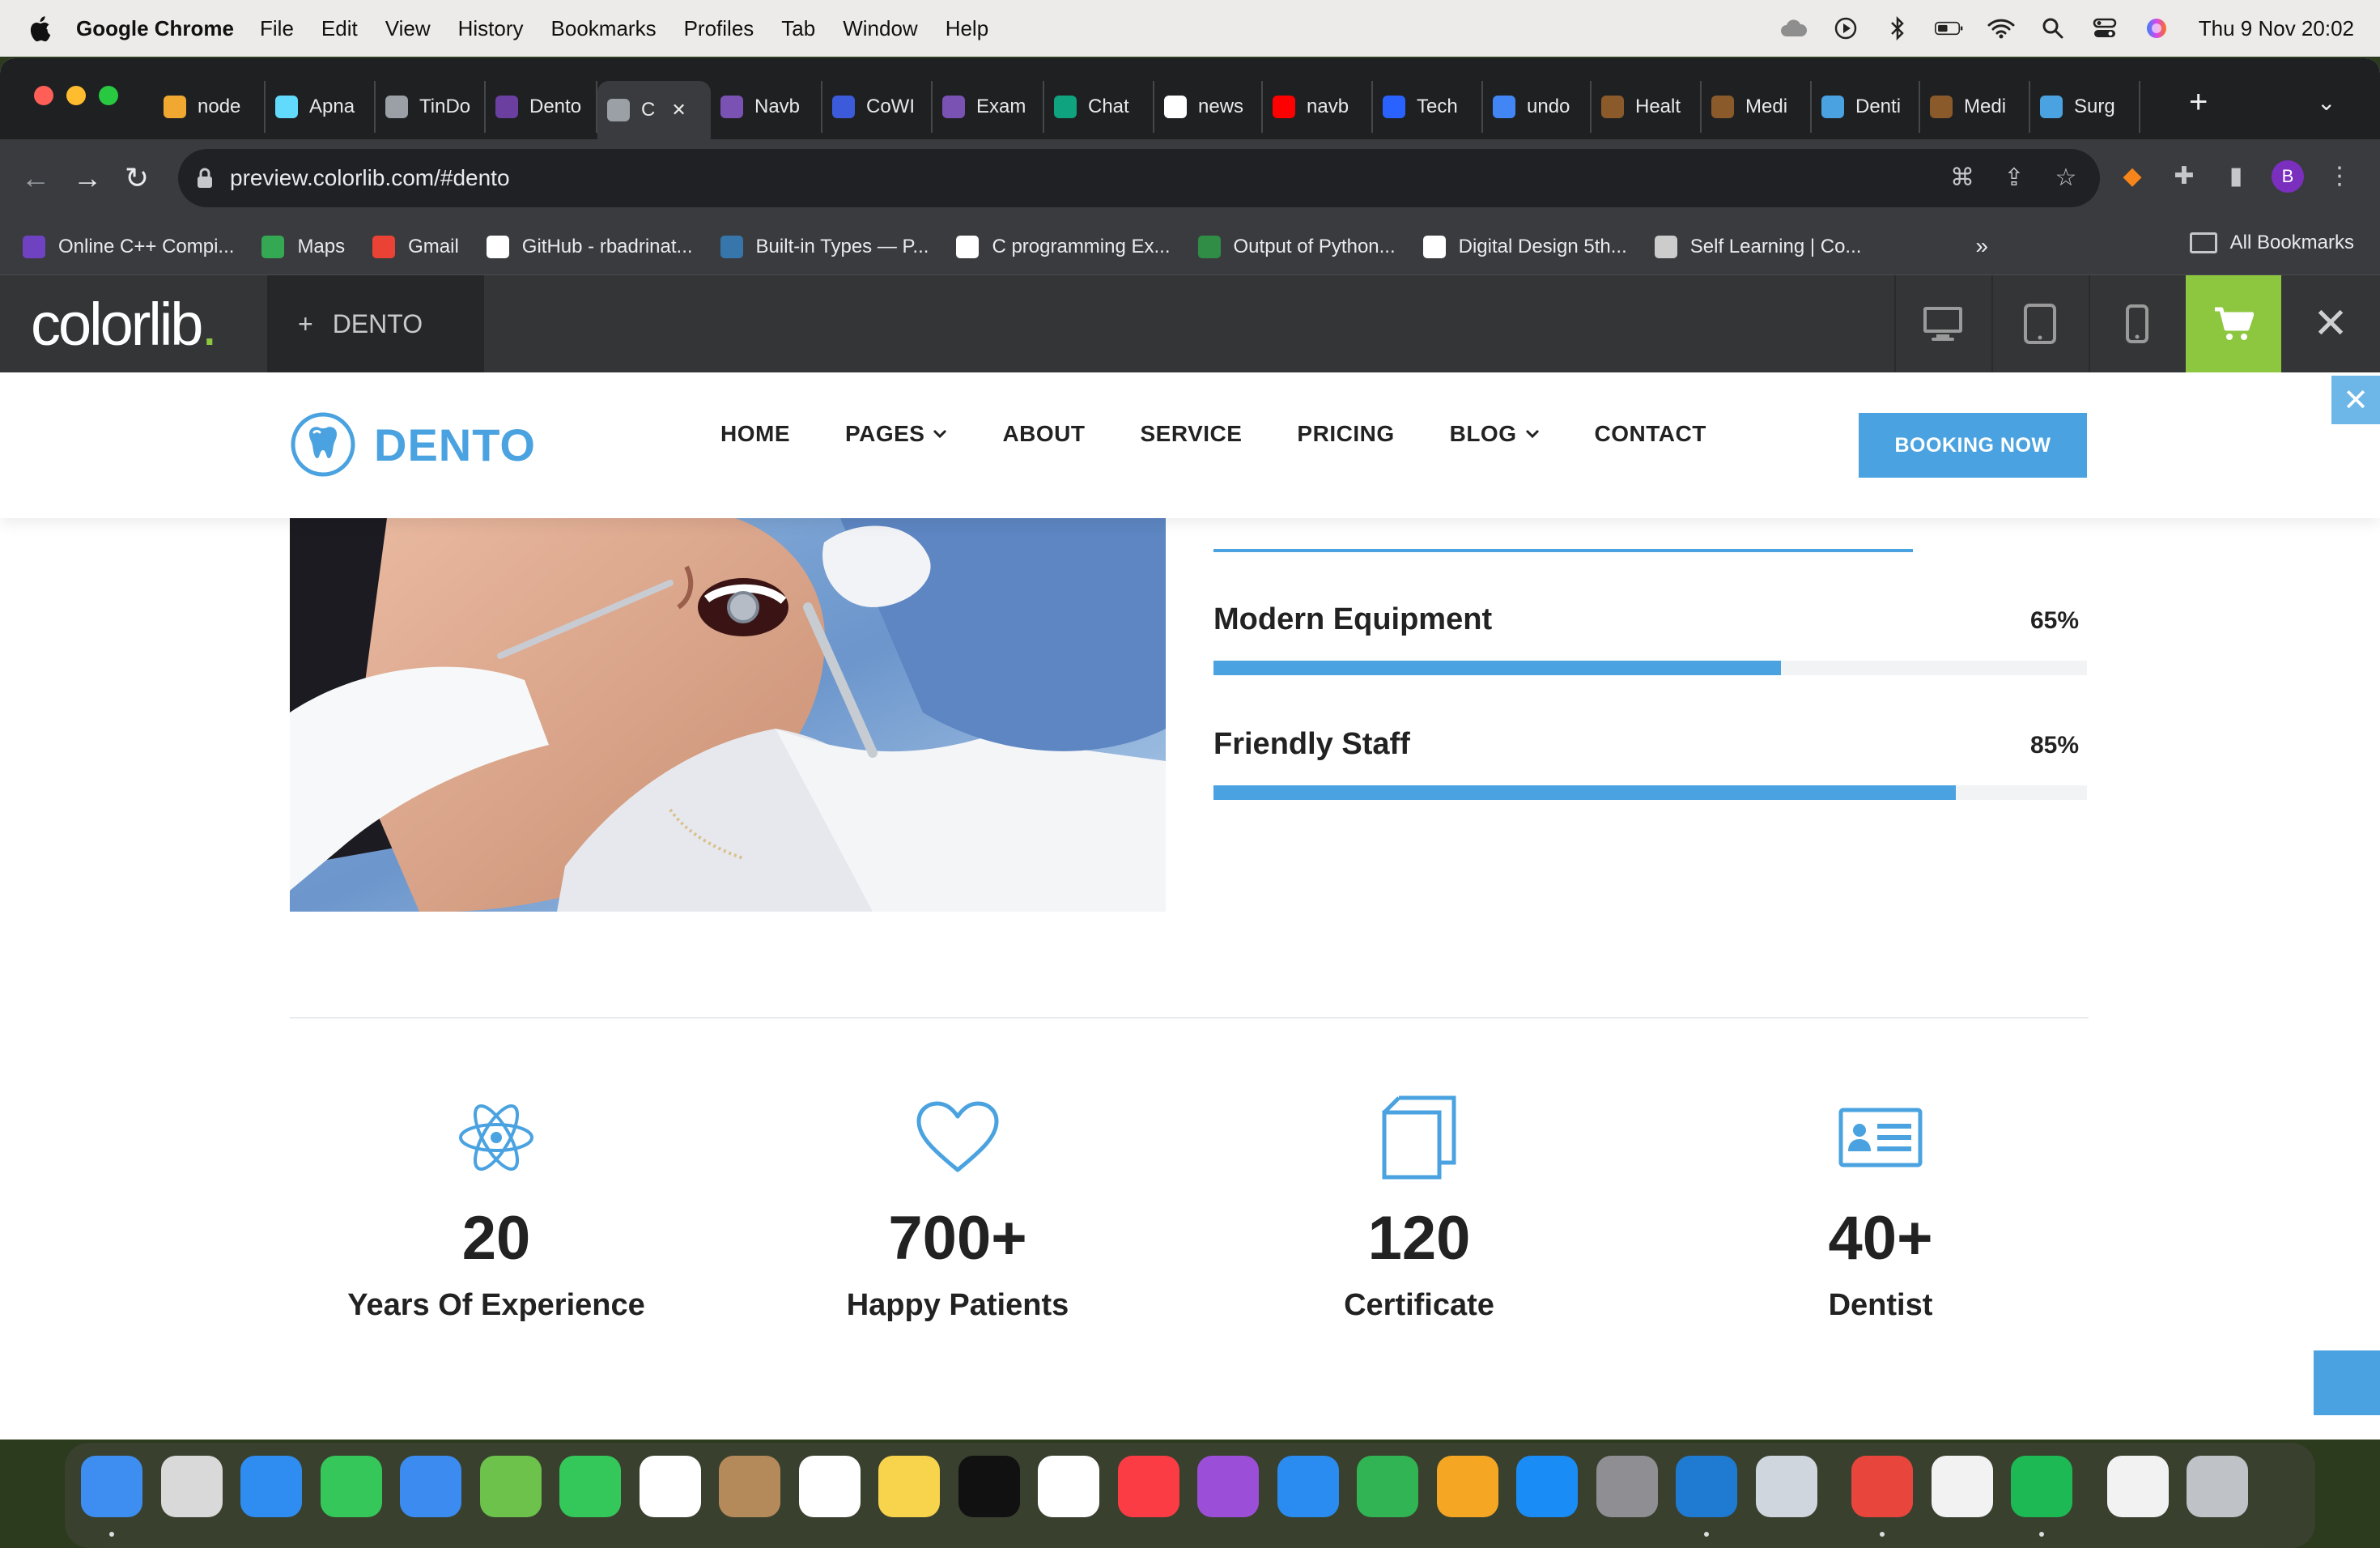 The width and height of the screenshot is (2380, 1548). I want to click on menu-history: History, so click(491, 29).